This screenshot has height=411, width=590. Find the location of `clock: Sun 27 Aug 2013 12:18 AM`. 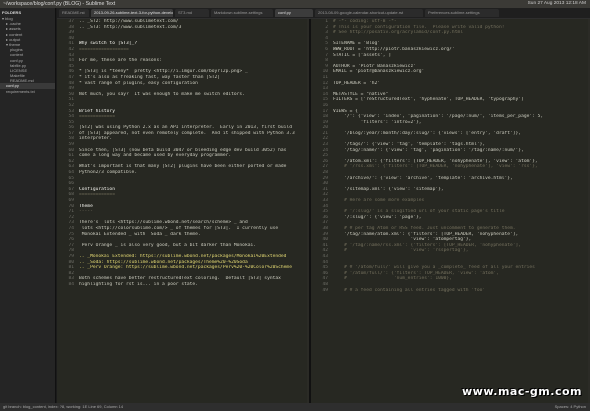

clock: Sun 27 Aug 2013 12:18 AM is located at coordinates (557, 3).